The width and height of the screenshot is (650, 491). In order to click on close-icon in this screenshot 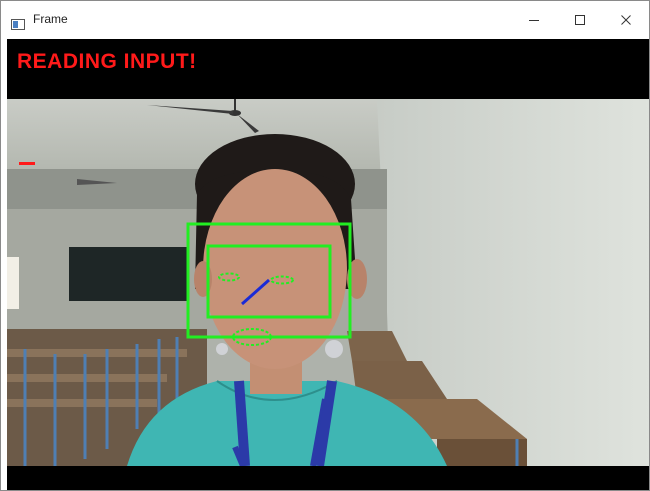, I will do `click(626, 20)`.